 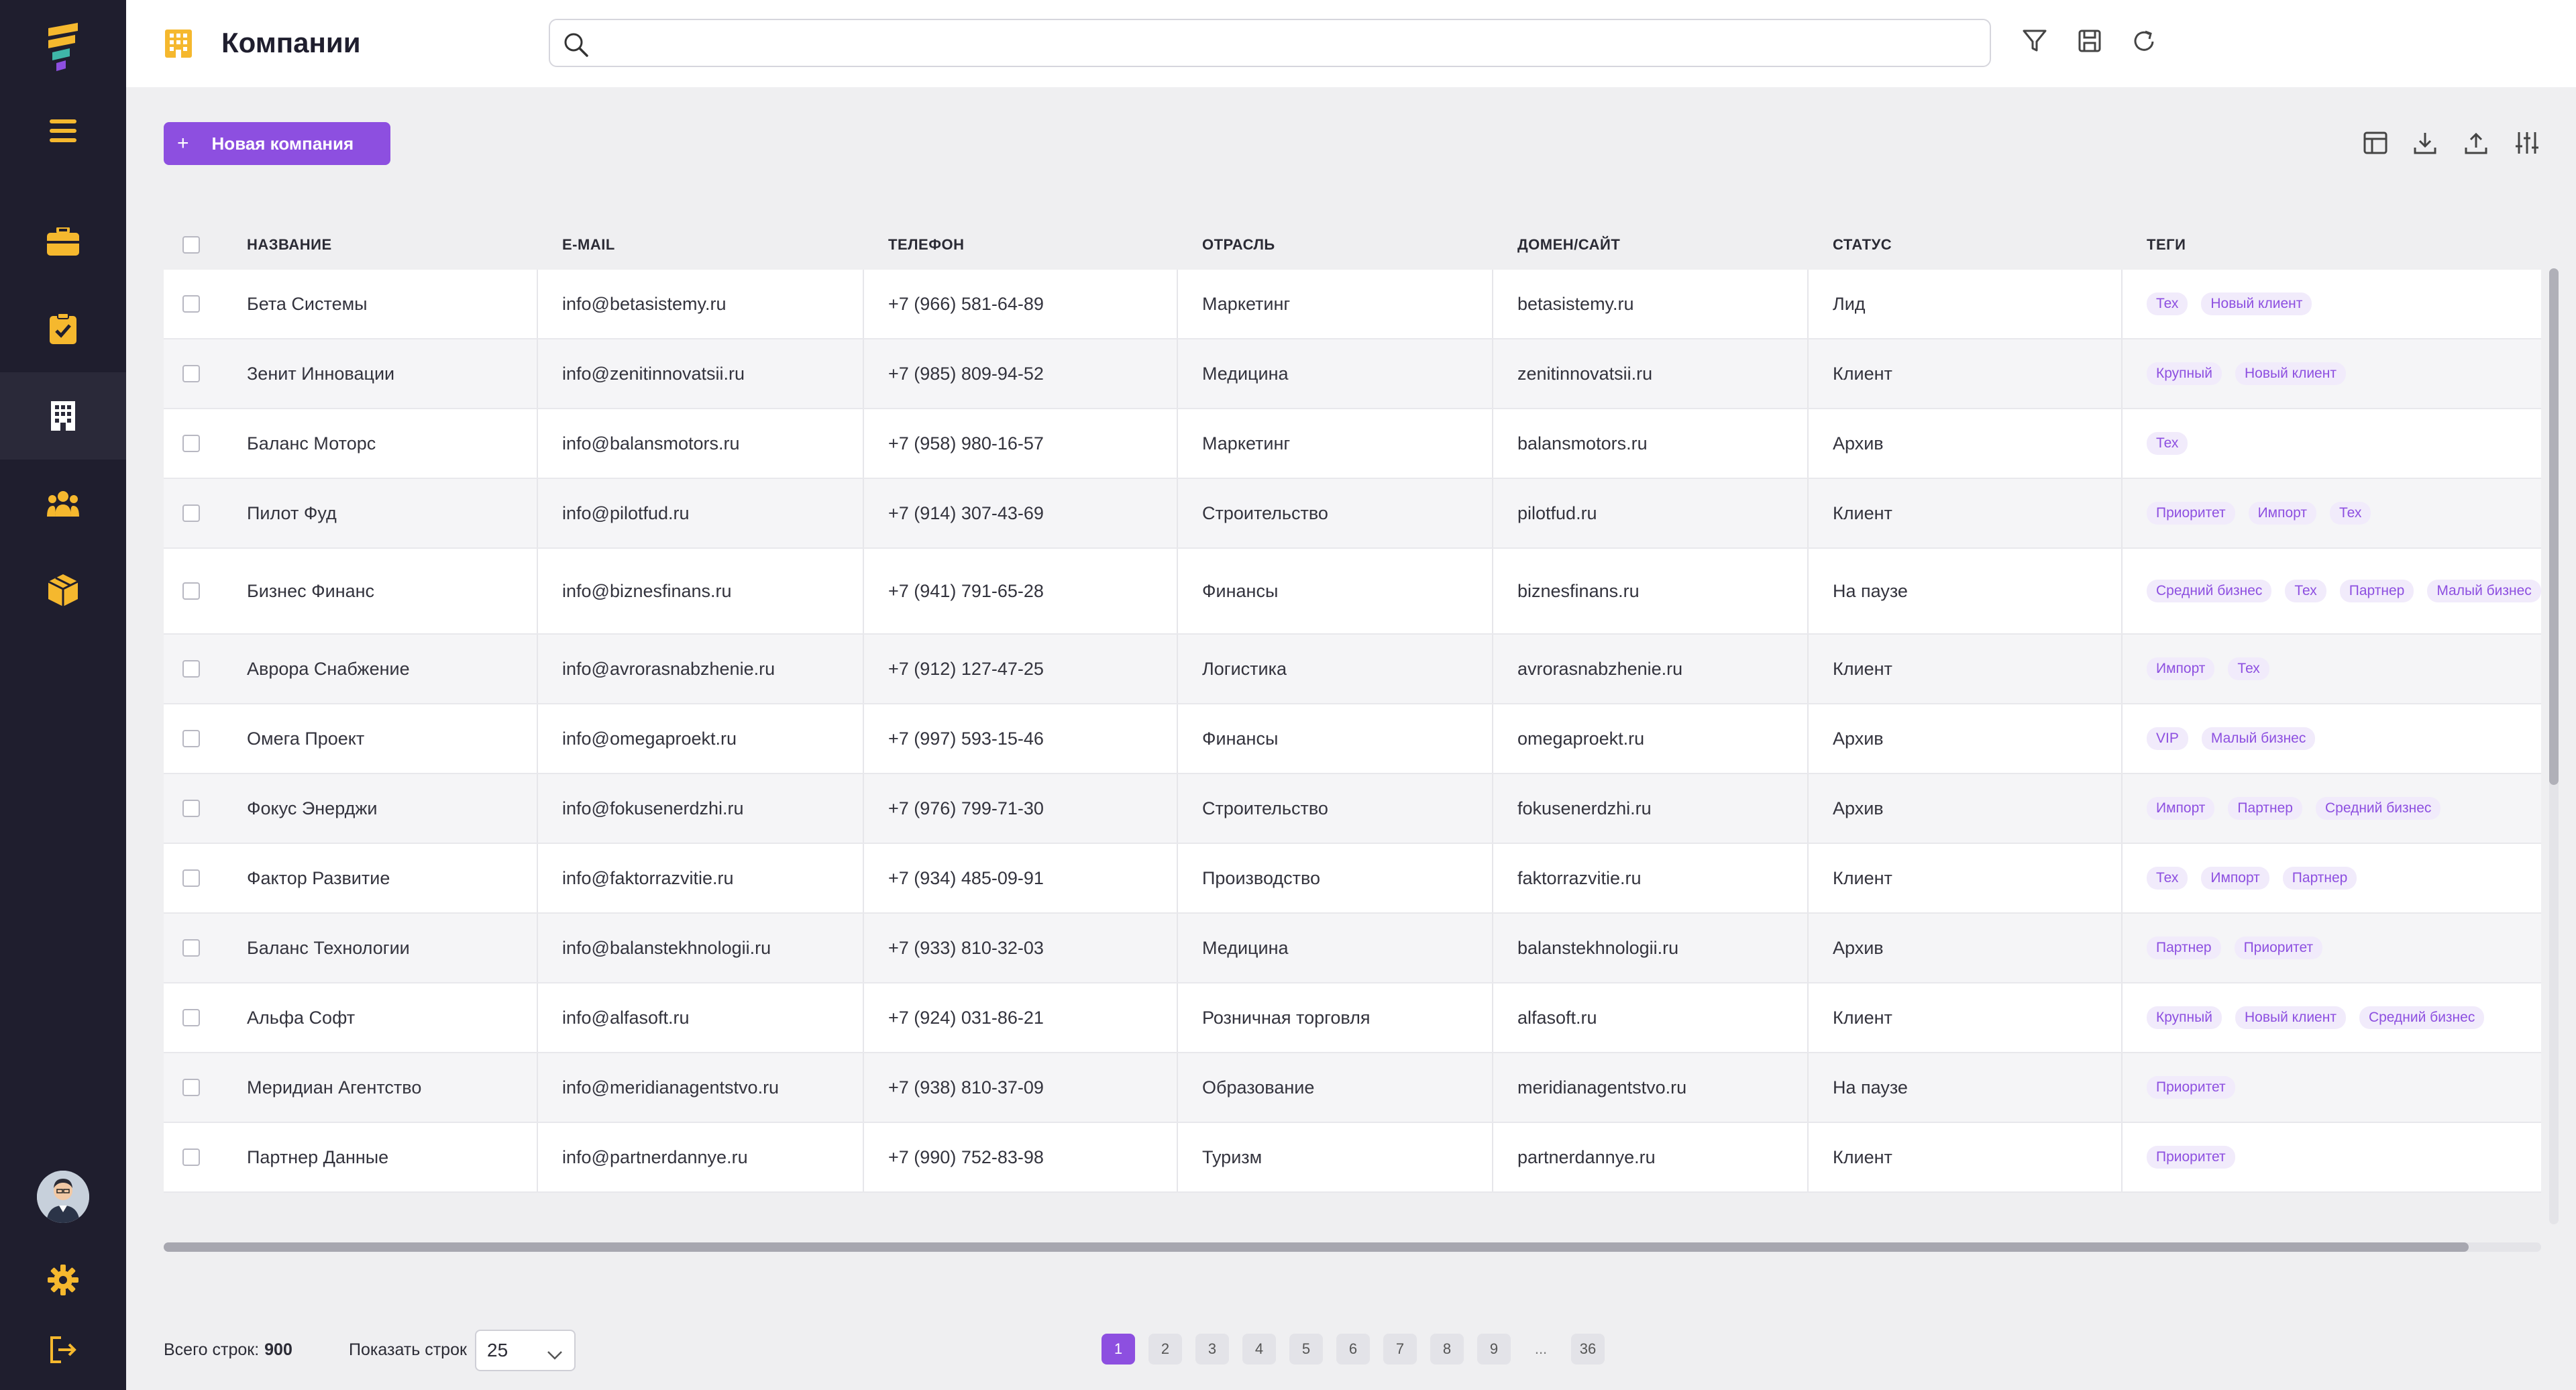 What do you see at coordinates (653, 374) in the screenshot?
I see `cell-email: info@zenitinnovatsii.ru` at bounding box center [653, 374].